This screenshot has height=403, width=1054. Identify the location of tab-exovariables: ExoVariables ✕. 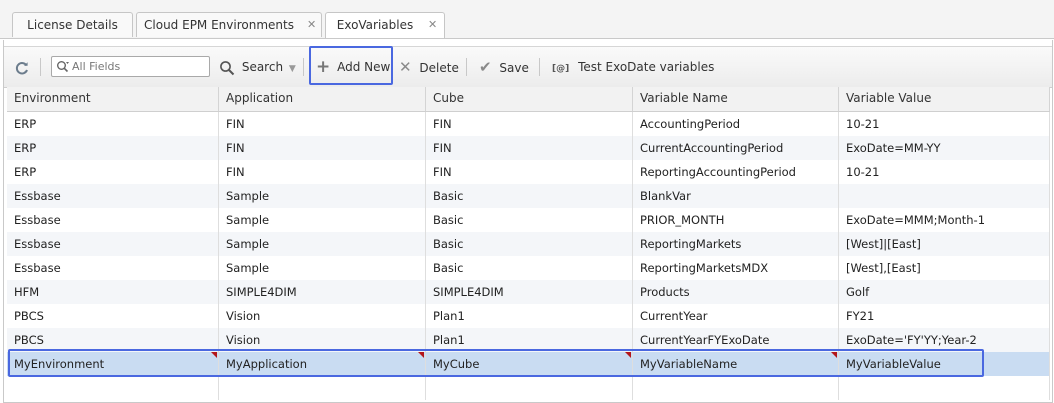
(385, 25).